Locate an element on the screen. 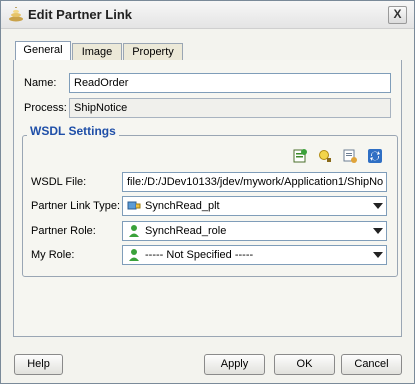  process-field: ShipNotice is located at coordinates (230, 108).